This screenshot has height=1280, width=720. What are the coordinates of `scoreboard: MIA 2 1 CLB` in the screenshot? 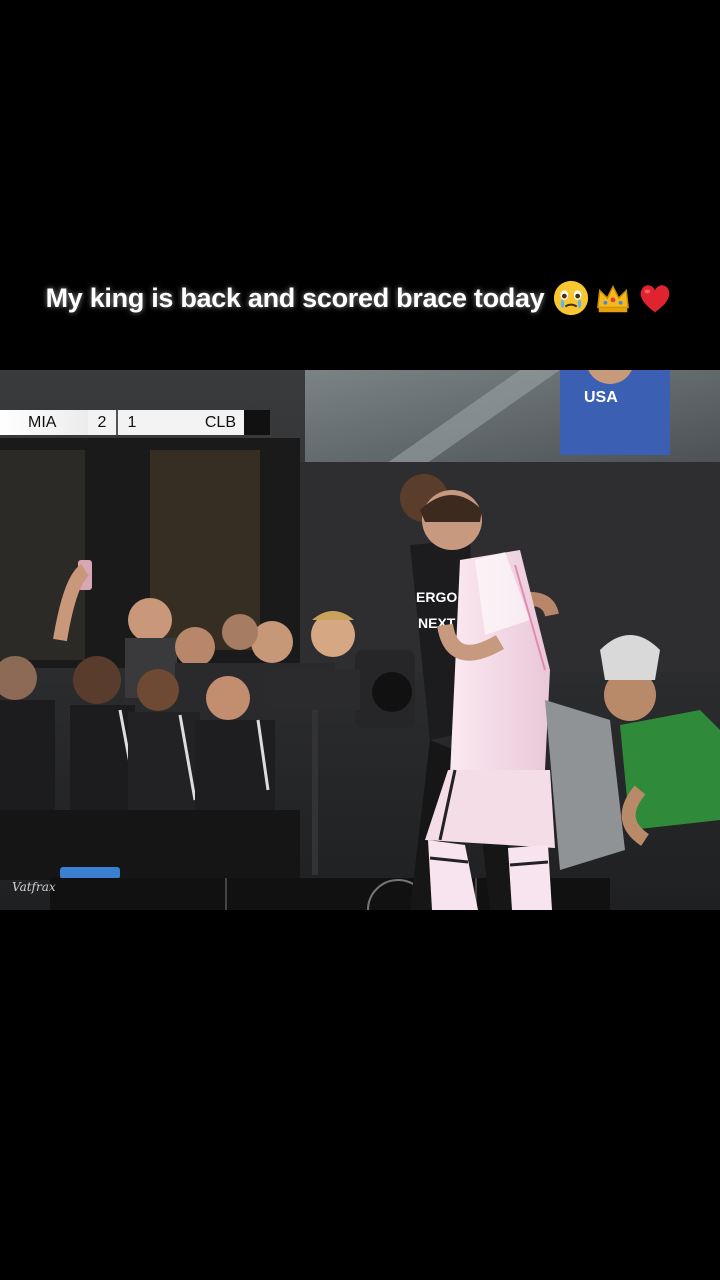 It's located at (135, 422).